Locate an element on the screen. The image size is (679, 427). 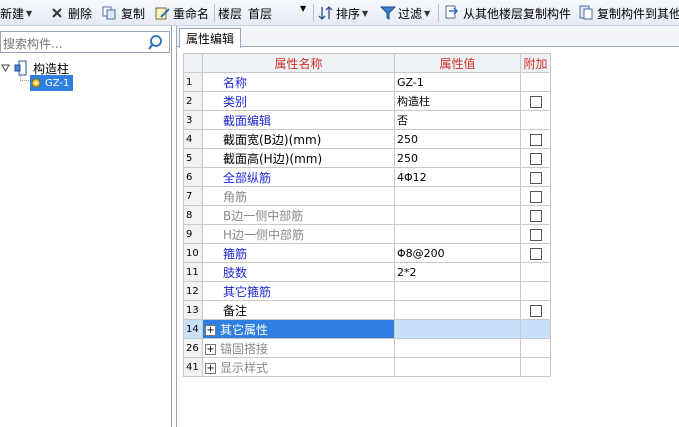
tree-item-gz-1: GZ-1 is located at coordinates (52, 83).